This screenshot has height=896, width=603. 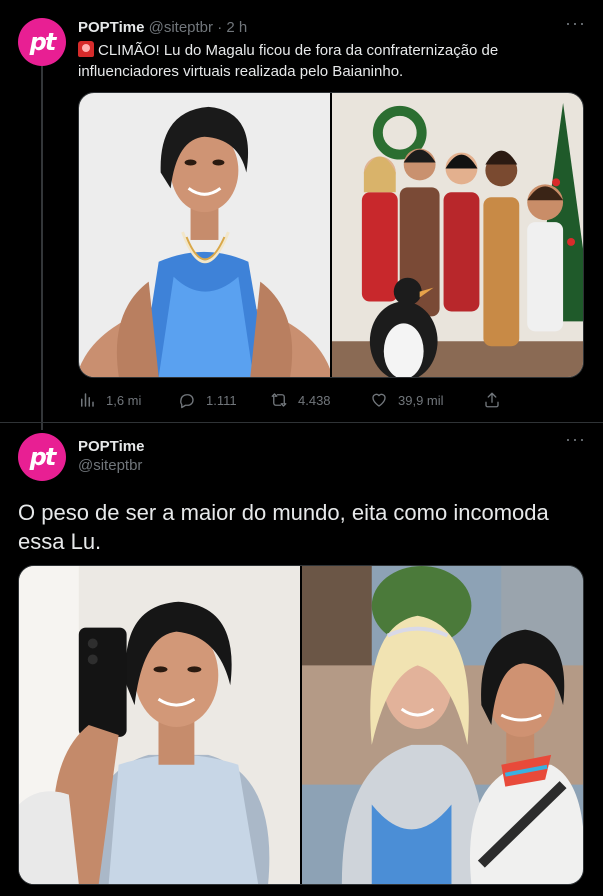 I want to click on tweet-actions: 1,6 mi 1.111 4.438 39,9 mil, so click(x=293, y=400).